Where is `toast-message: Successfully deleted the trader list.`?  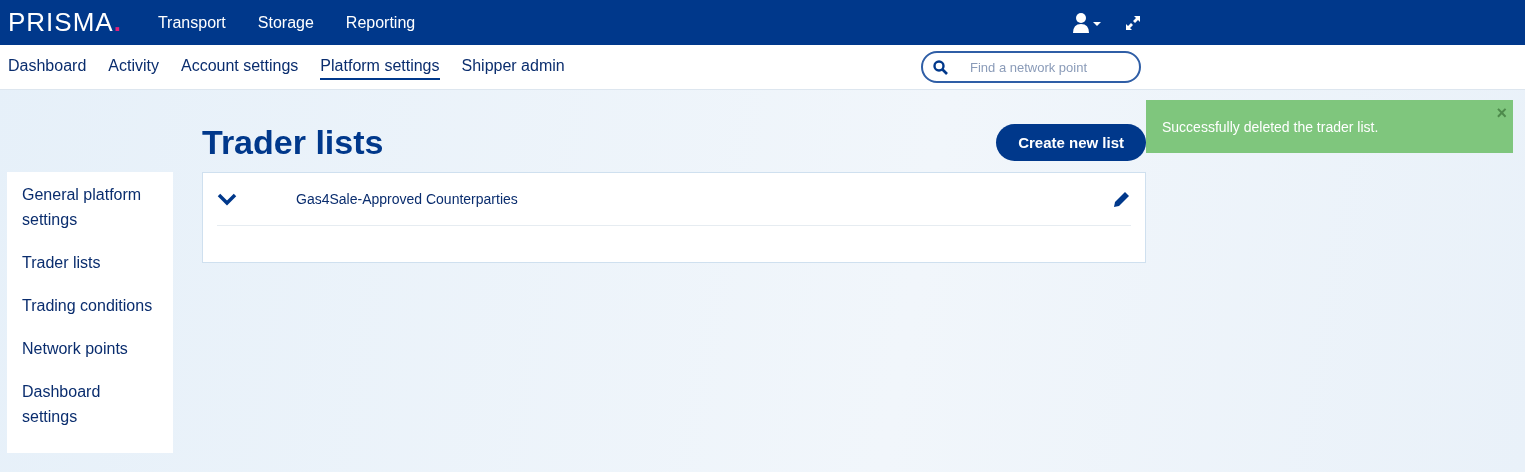
toast-message: Successfully deleted the trader list. is located at coordinates (1270, 126).